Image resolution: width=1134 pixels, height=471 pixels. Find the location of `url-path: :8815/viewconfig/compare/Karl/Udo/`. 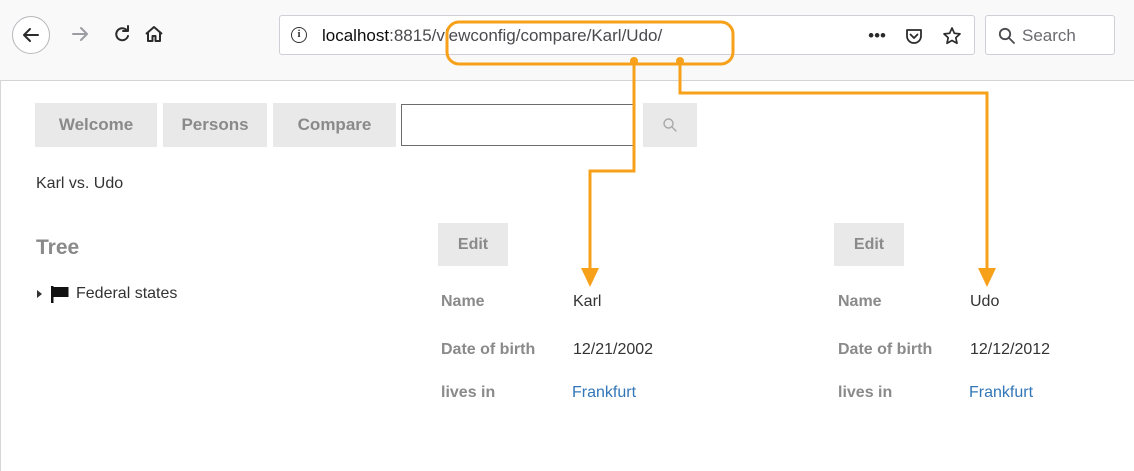

url-path: :8815/viewconfig/compare/Karl/Udo/ is located at coordinates (526, 35).